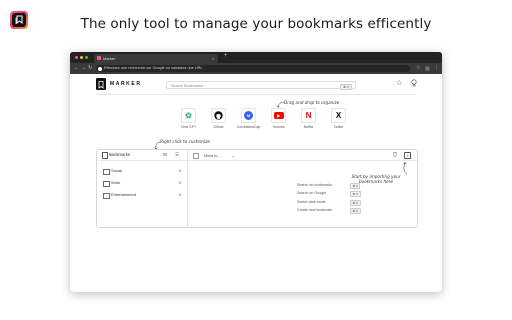  Describe the element at coordinates (302, 155) in the screenshot. I see `bookmarks-toolbar: Move to ... ⌄ +` at that location.